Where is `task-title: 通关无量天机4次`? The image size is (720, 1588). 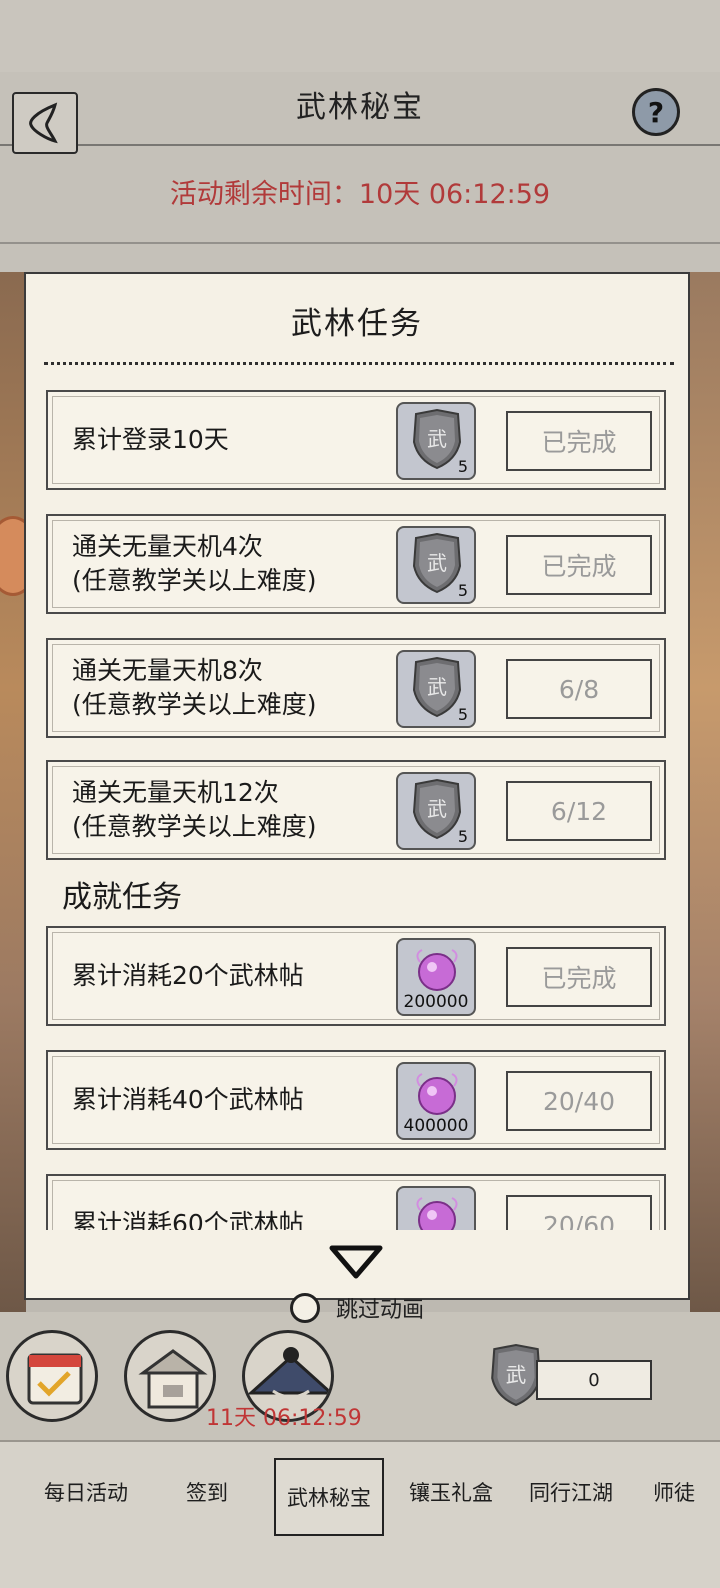 task-title: 通关无量天机4次 is located at coordinates (167, 546).